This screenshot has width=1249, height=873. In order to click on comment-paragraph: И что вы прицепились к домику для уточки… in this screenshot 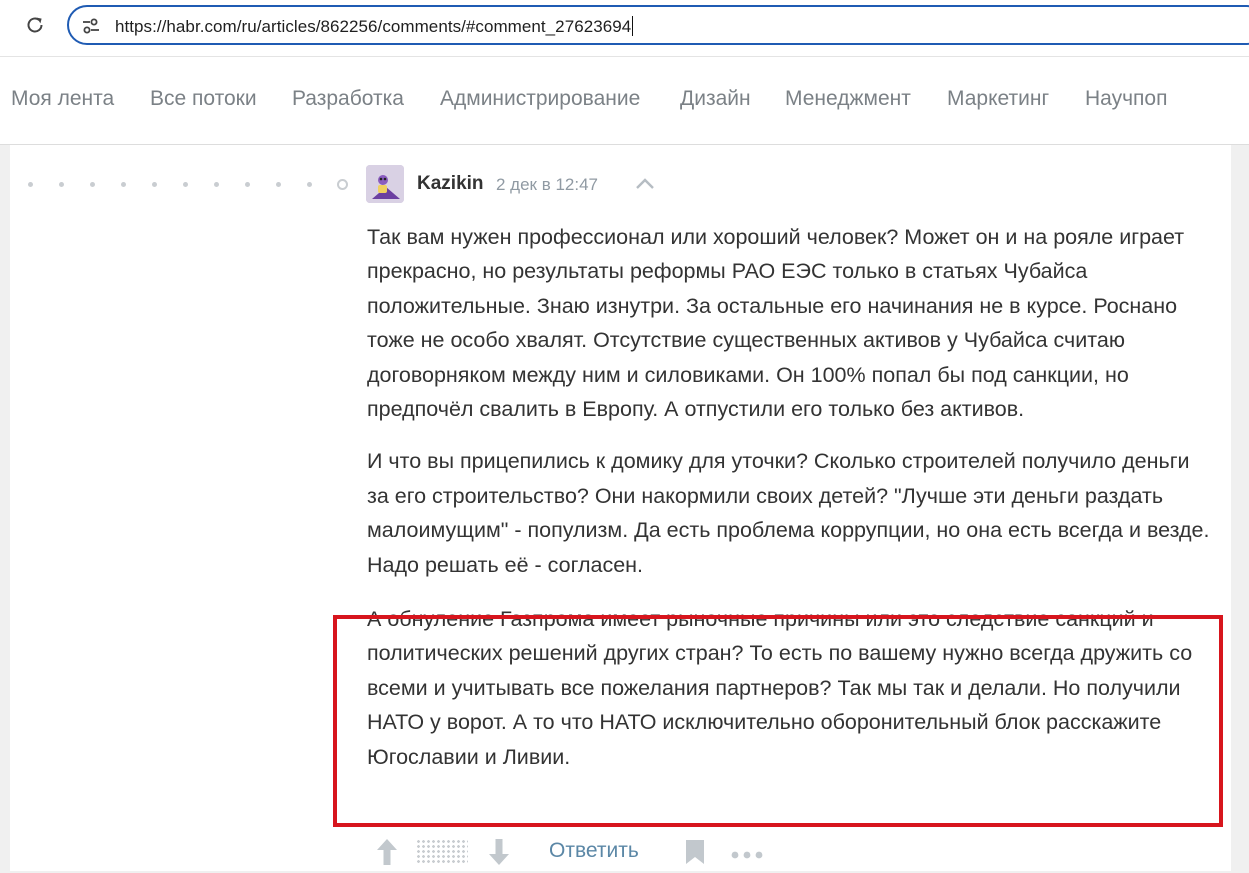, I will do `click(788, 513)`.